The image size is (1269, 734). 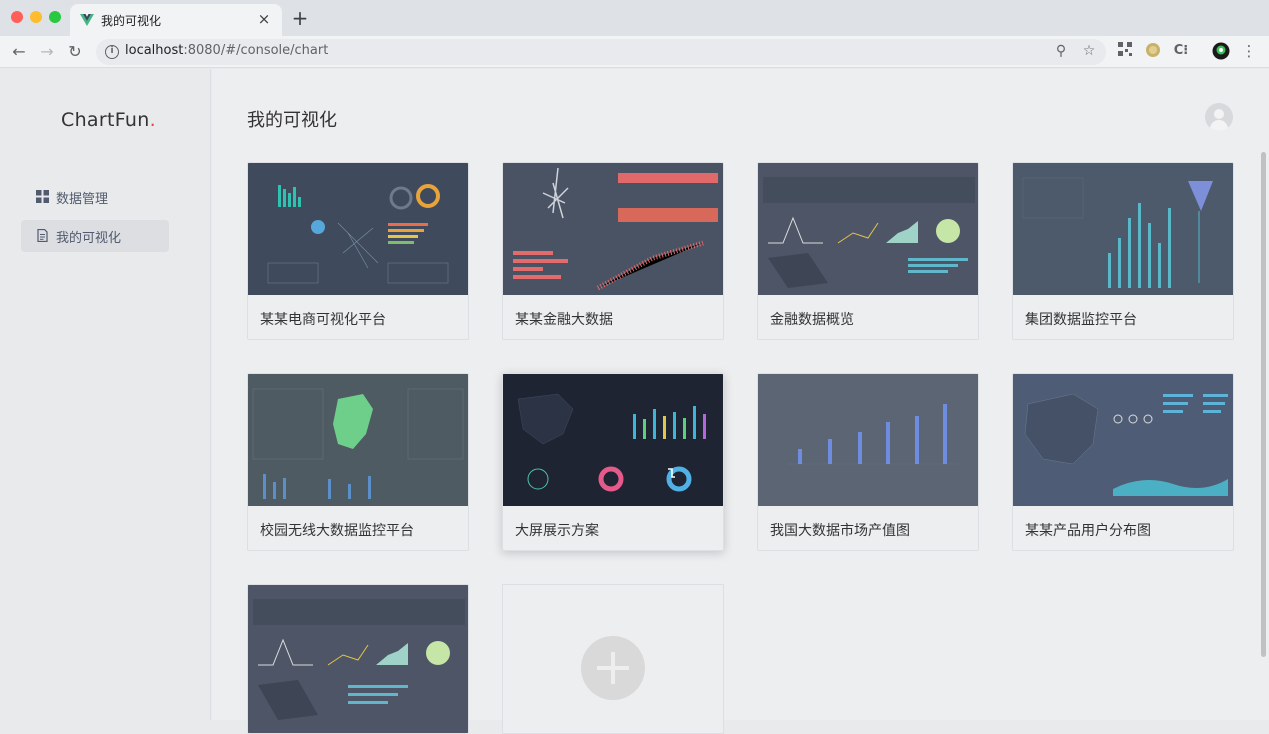 I want to click on sidebar: ChartFun. 数据管理 我的可视化, so click(x=105, y=394).